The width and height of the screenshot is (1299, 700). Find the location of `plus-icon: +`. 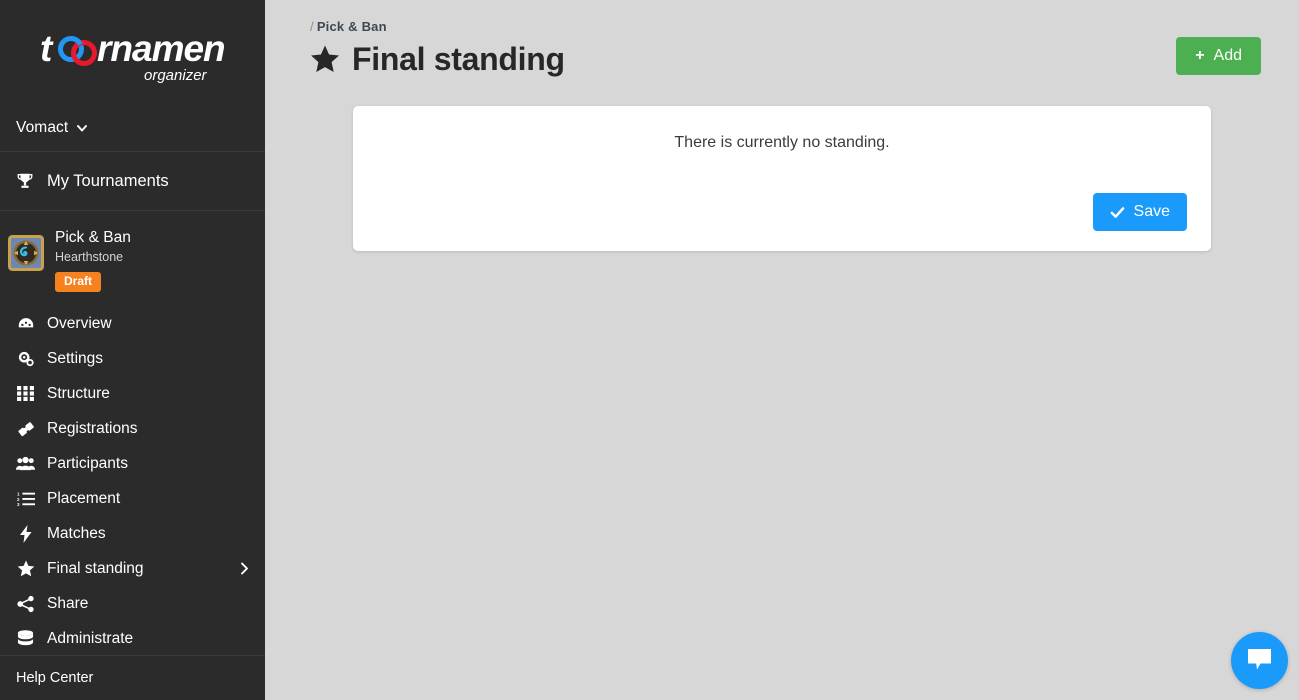

plus-icon: + is located at coordinates (1200, 55).